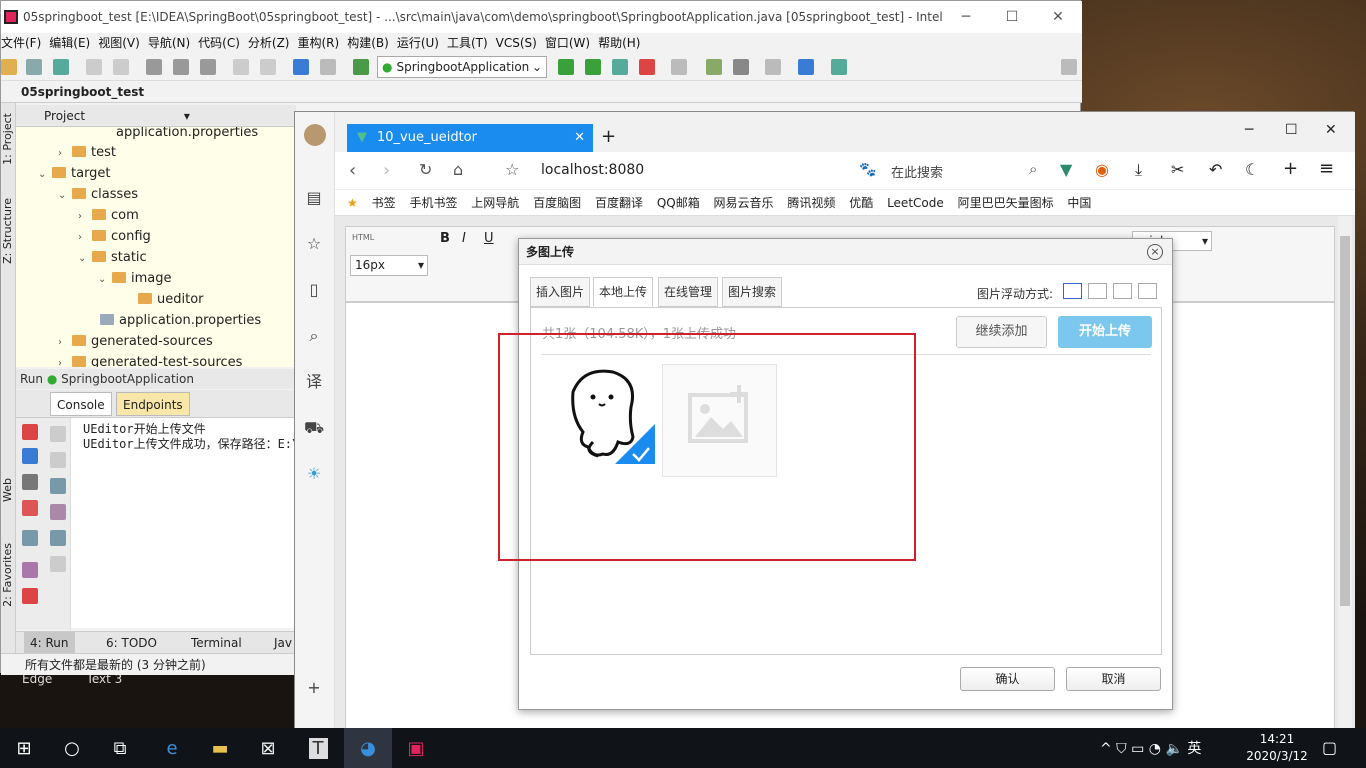 This screenshot has height=768, width=1366. Describe the element at coordinates (773, 67) in the screenshot. I see `sdk-icon` at that location.